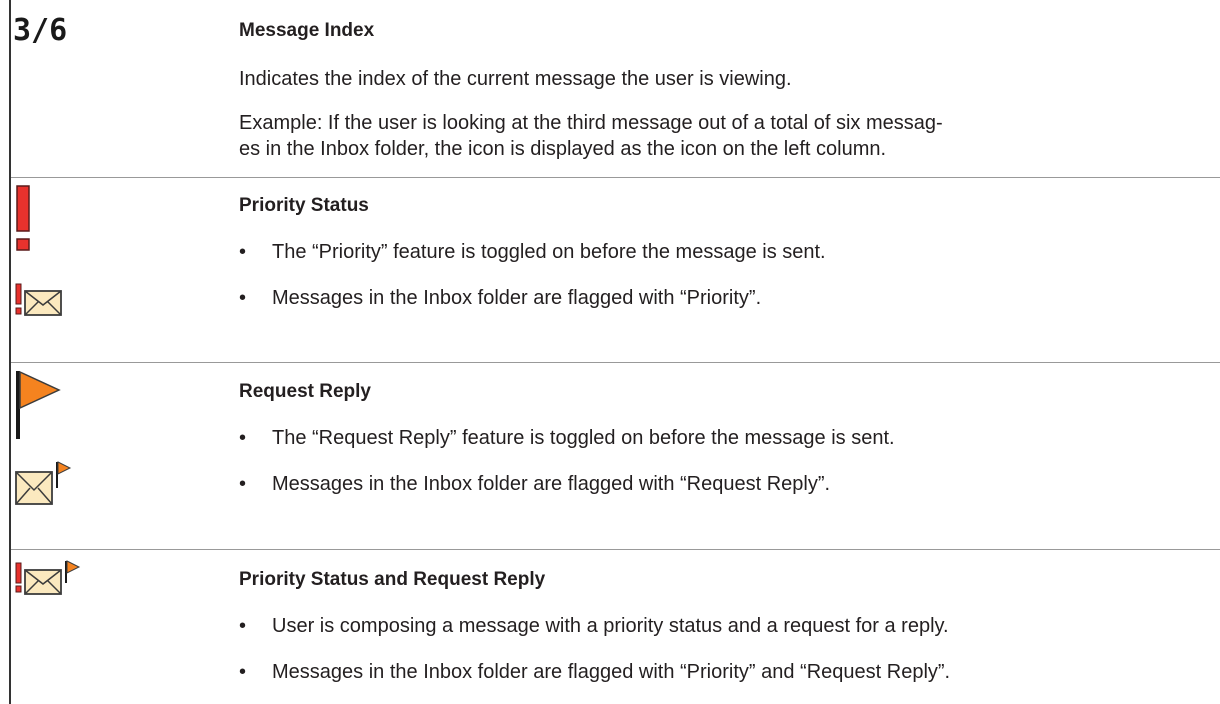  I want to click on priority-envelope-icon, so click(45, 302).